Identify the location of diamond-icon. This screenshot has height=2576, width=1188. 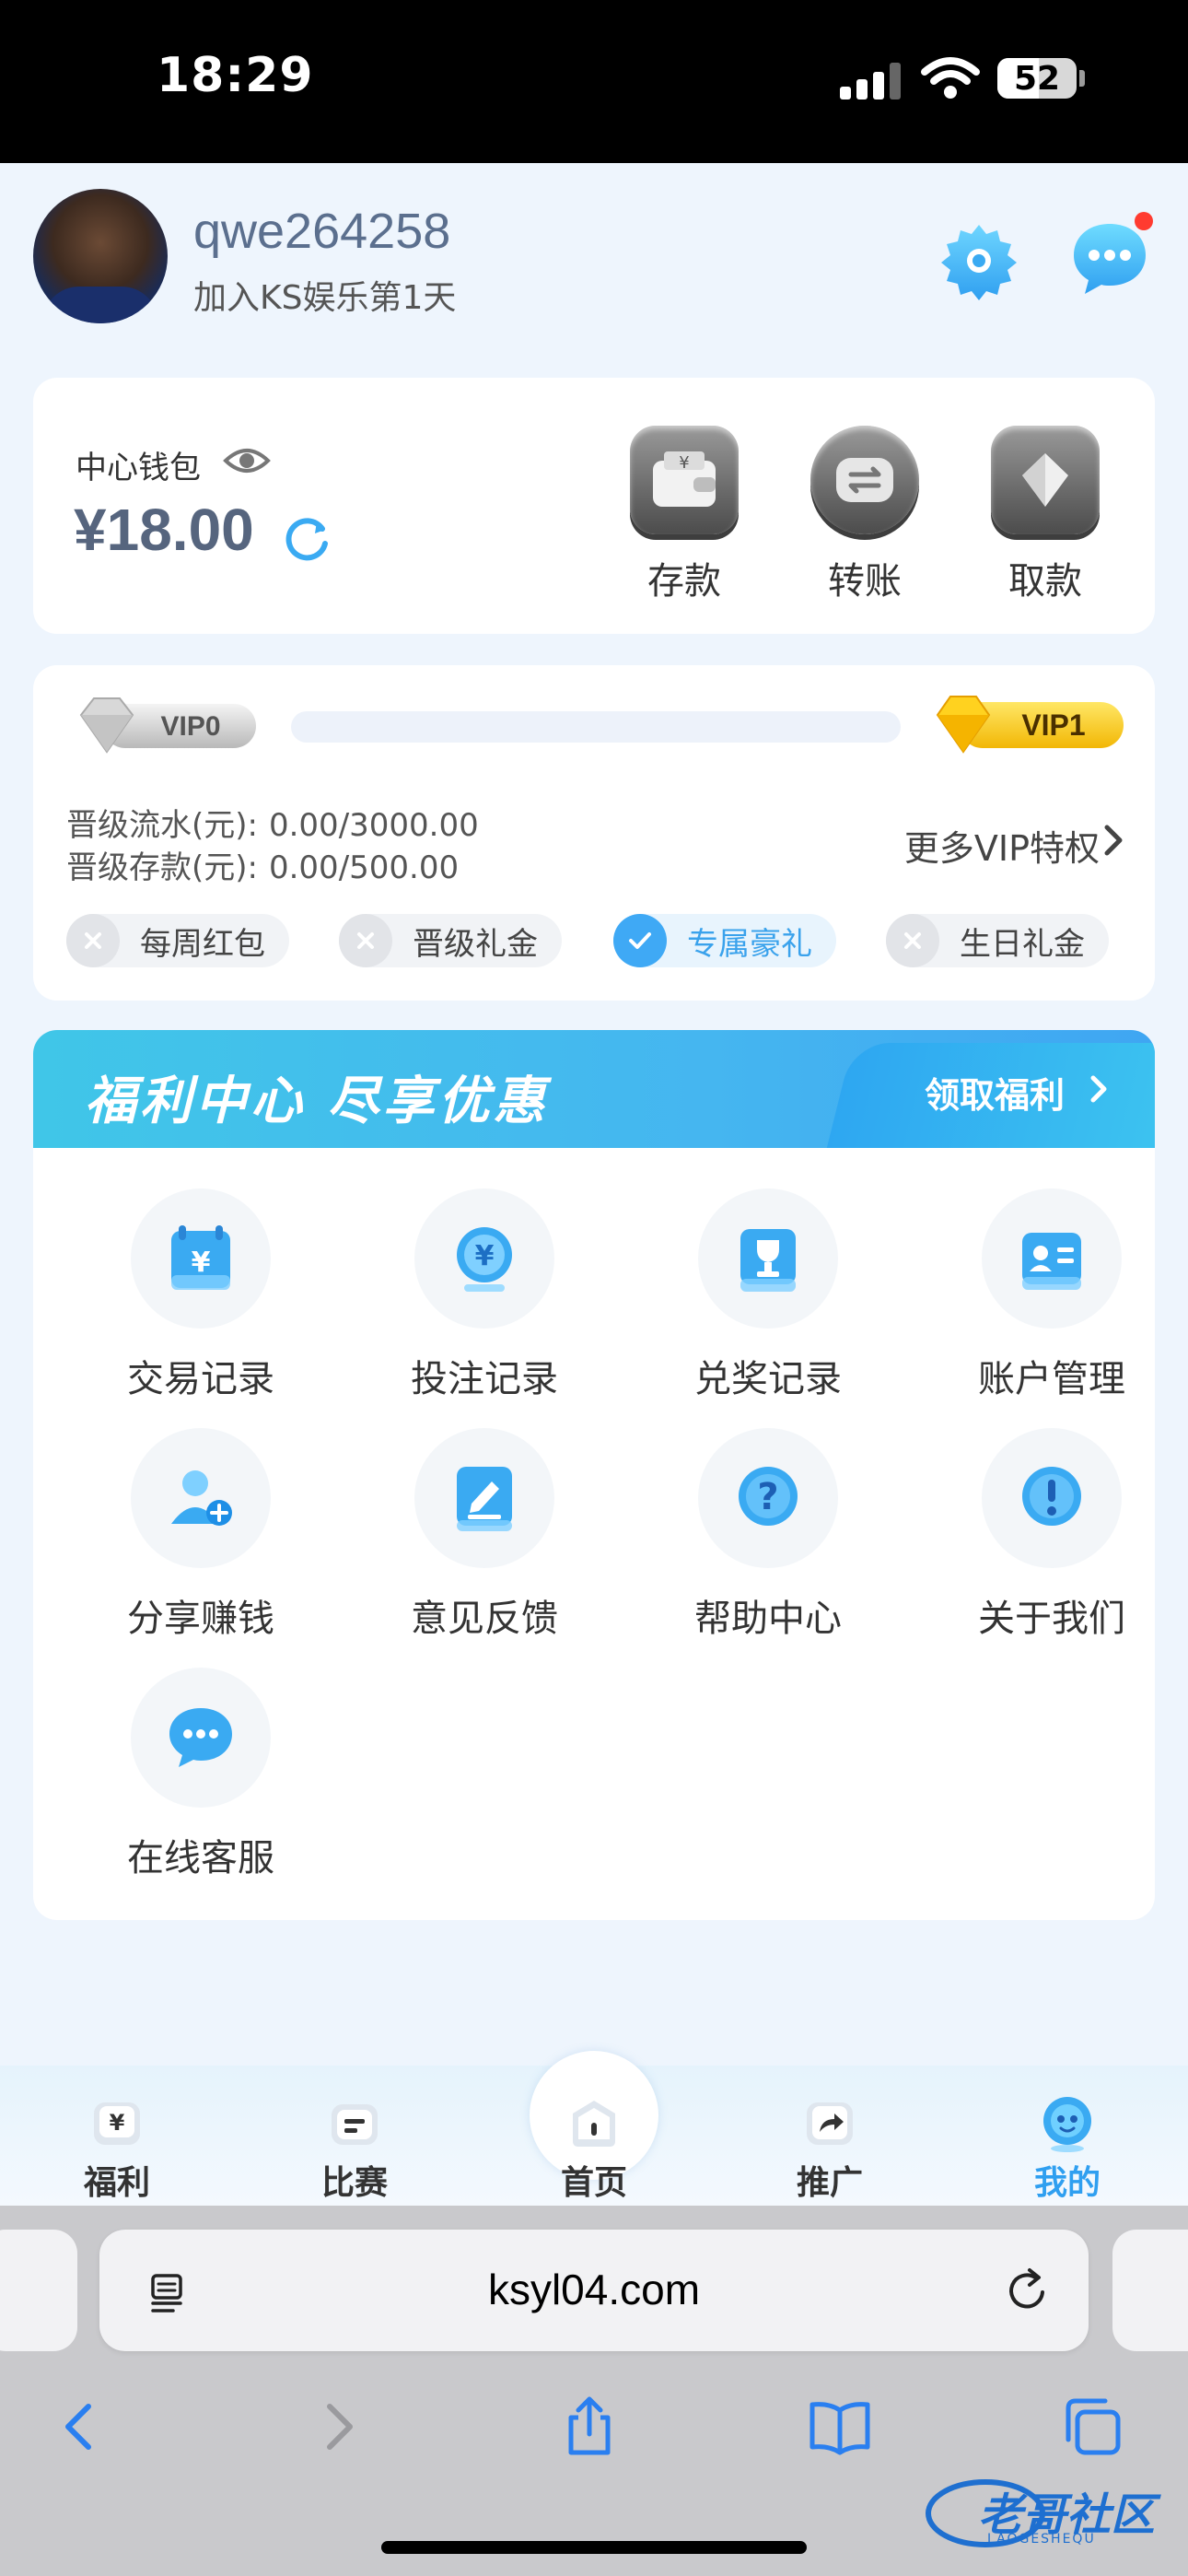
(1045, 480).